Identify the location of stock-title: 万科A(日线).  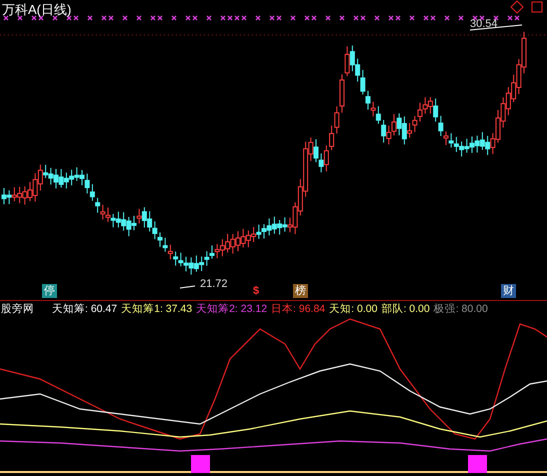
(37, 10).